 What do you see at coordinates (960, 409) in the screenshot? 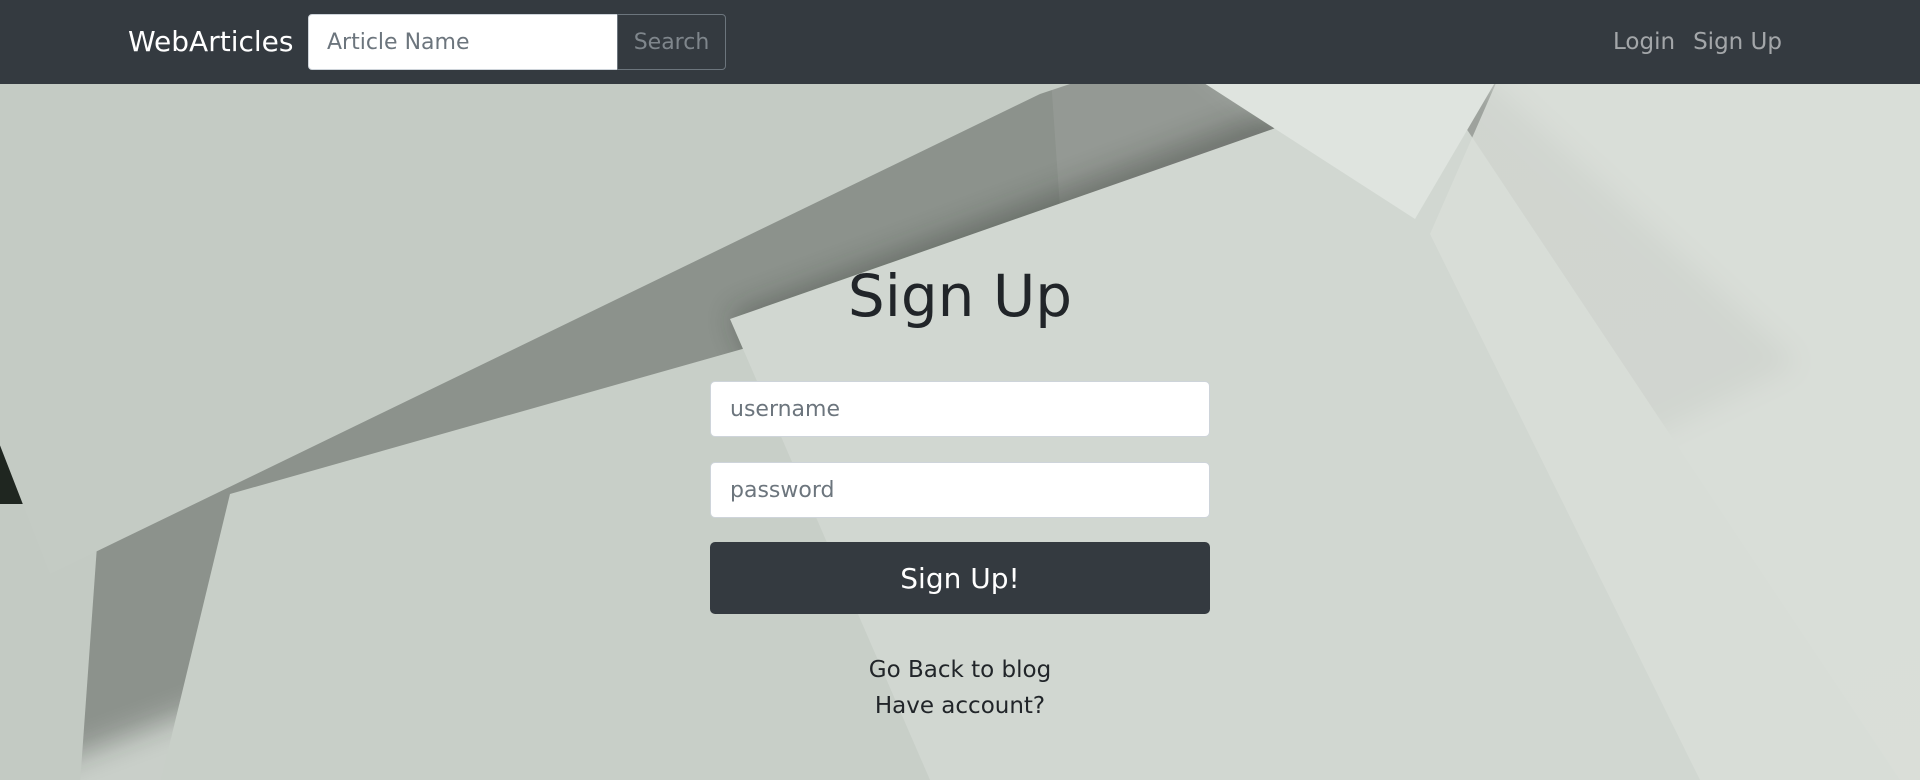
I see `username-field` at bounding box center [960, 409].